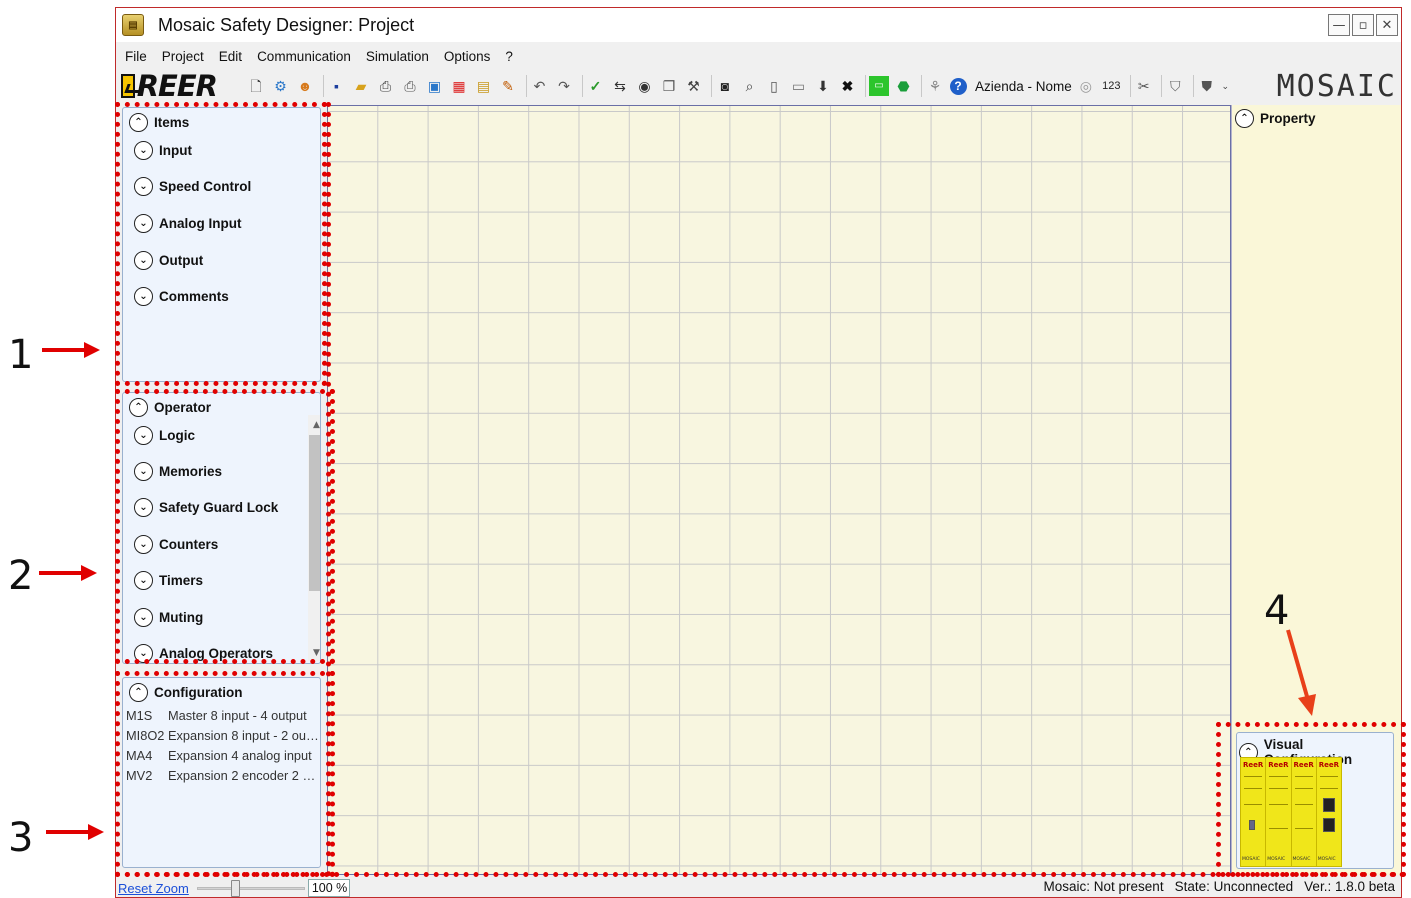  What do you see at coordinates (192, 186) in the screenshot?
I see `group-speed-control: ⌄ Speed Control` at bounding box center [192, 186].